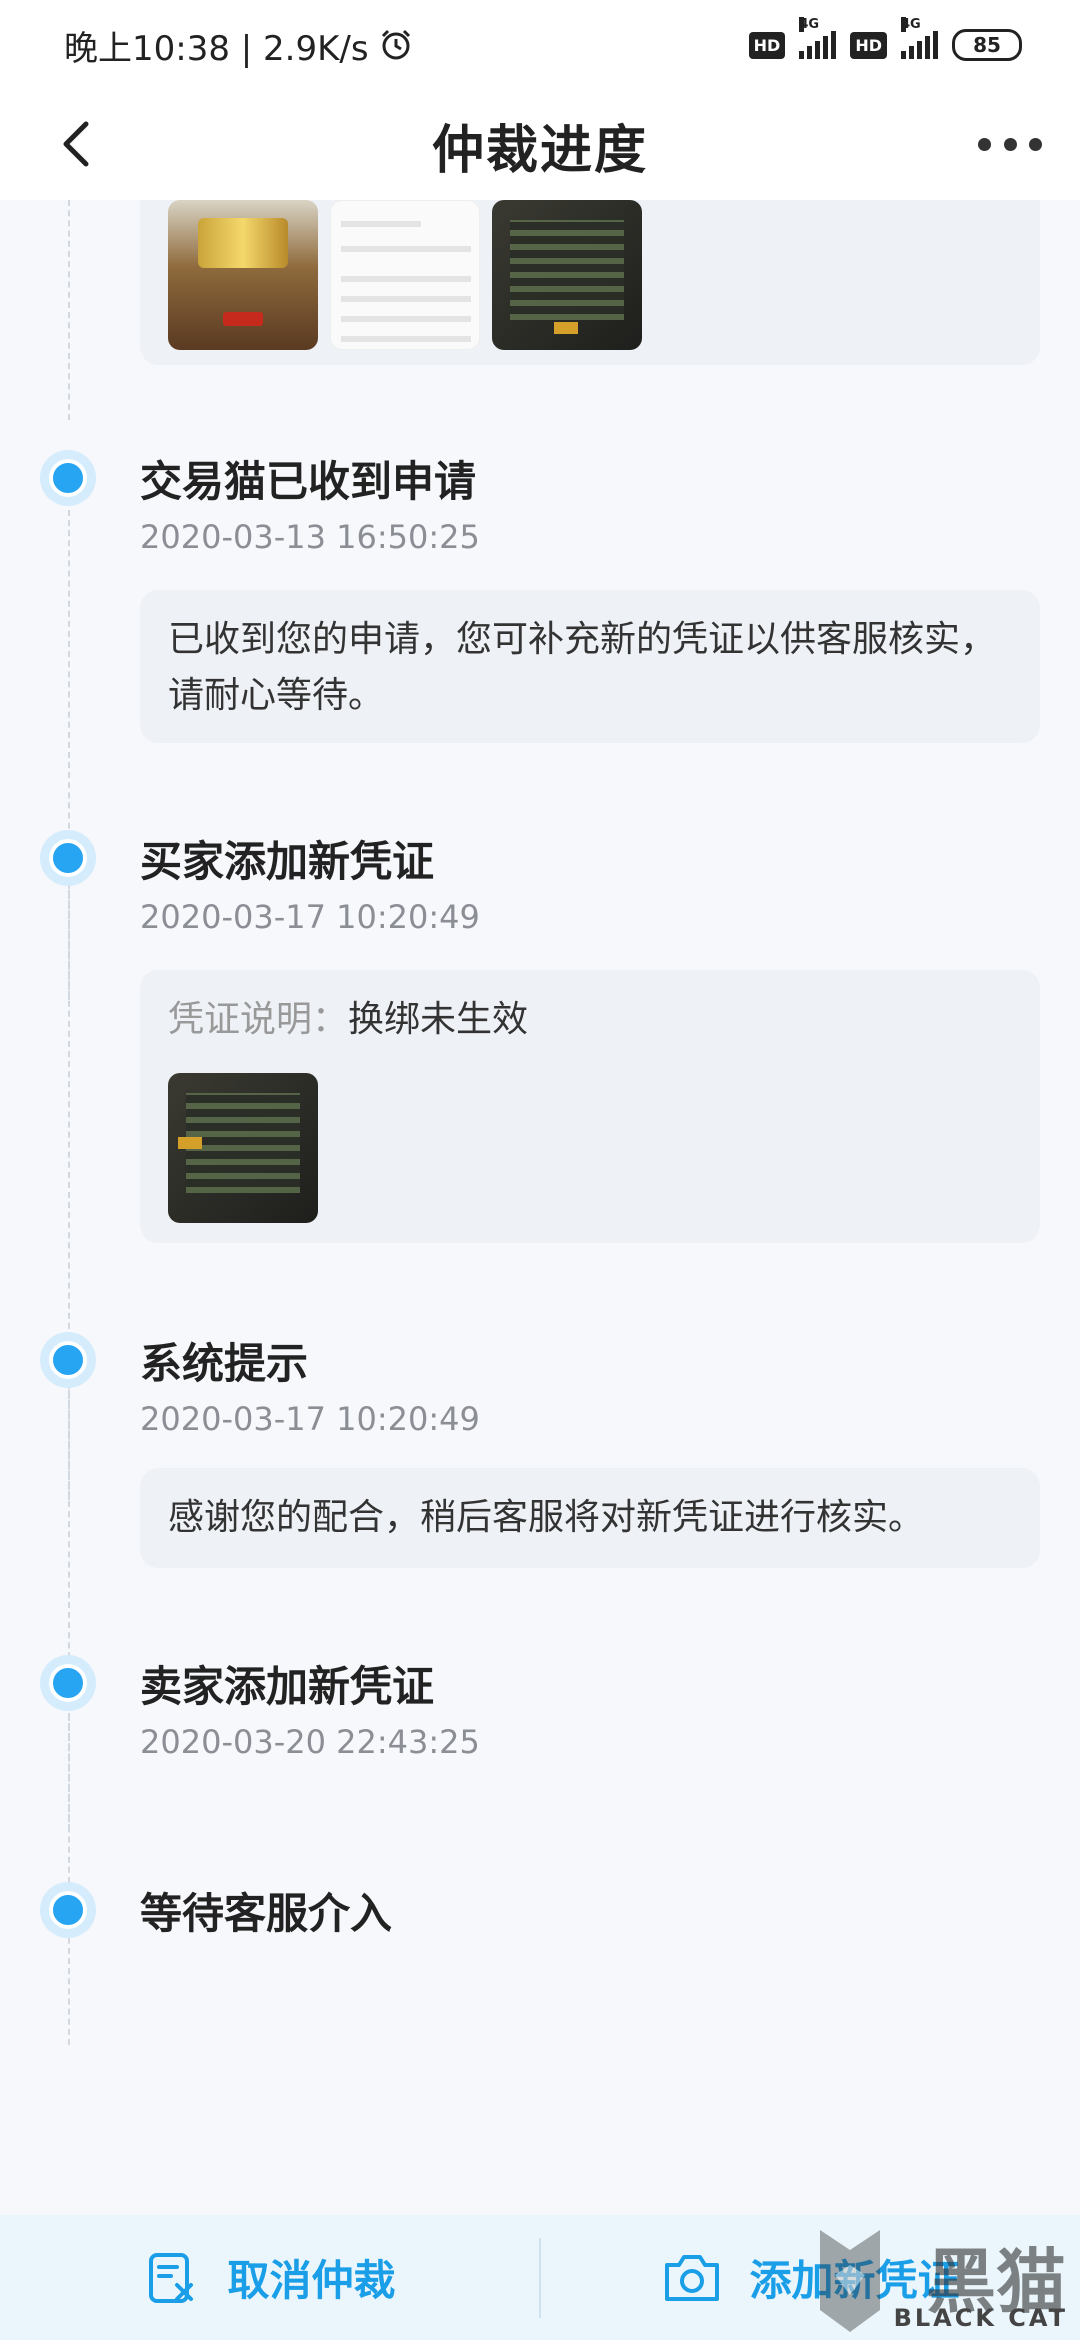 This screenshot has width=1080, height=2340. What do you see at coordinates (868, 45) in the screenshot?
I see `hd-badge-2: HD` at bounding box center [868, 45].